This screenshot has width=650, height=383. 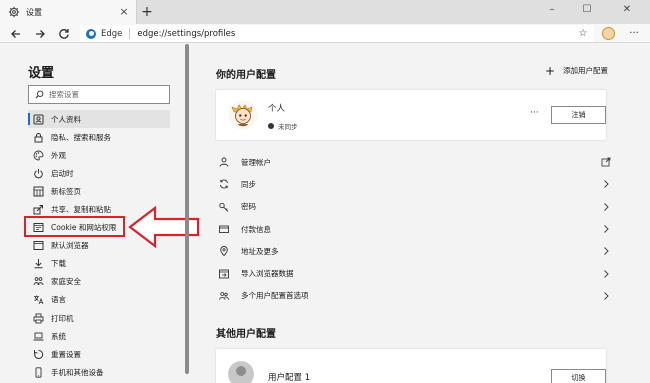 What do you see at coordinates (414, 207) in the screenshot?
I see `row-passwords: 密码` at bounding box center [414, 207].